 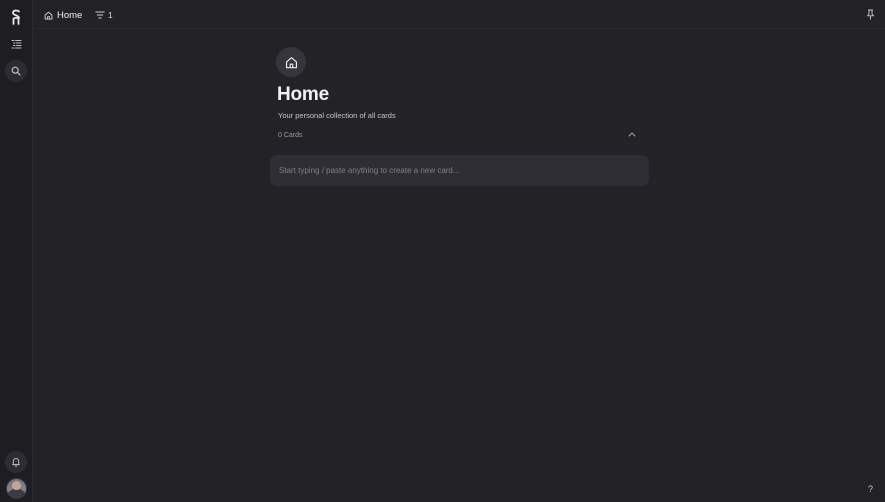 I want to click on pin-button, so click(x=870, y=14).